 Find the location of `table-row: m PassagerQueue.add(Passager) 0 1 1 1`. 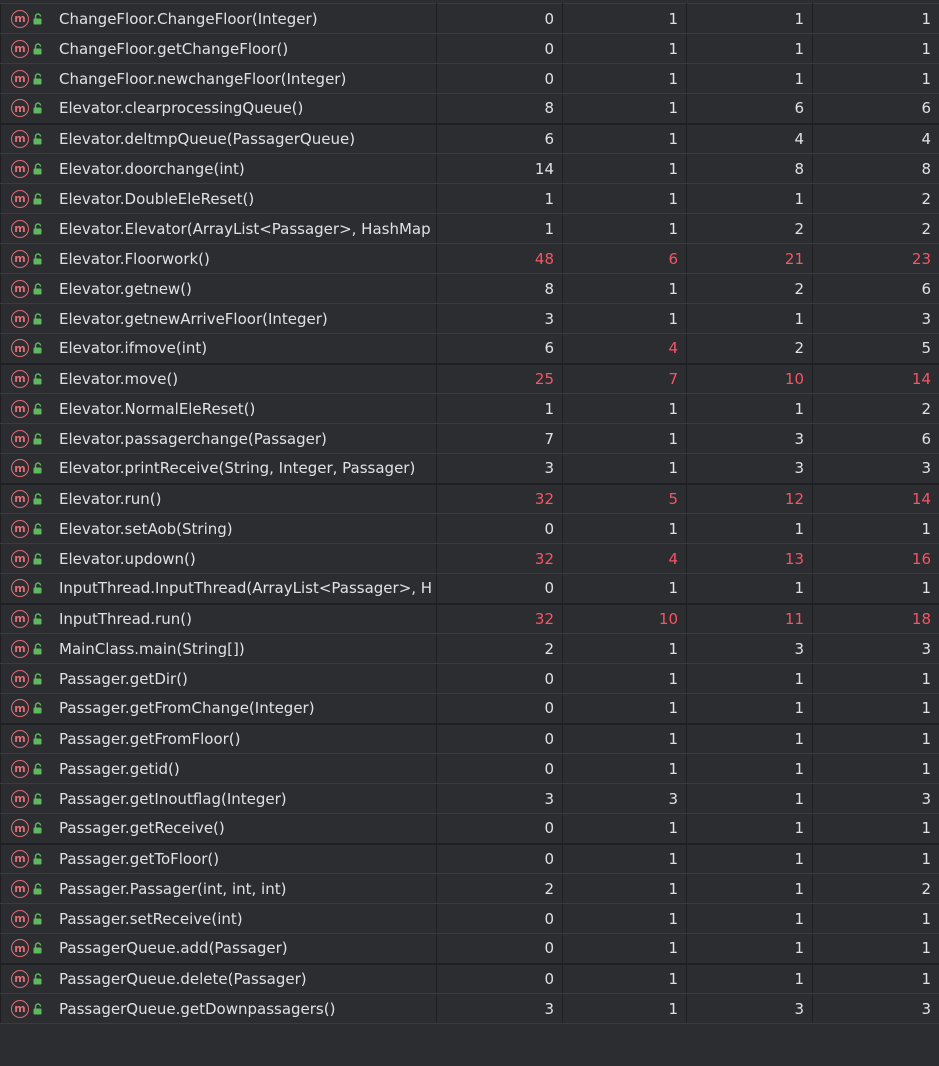

table-row: m PassagerQueue.add(Passager) 0 1 1 1 is located at coordinates (469, 948).